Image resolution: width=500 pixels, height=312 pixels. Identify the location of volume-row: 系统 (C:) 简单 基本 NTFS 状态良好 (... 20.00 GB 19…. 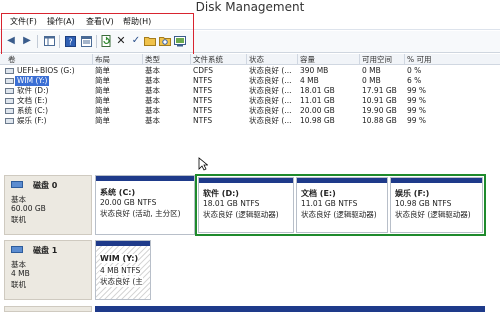
(250, 111).